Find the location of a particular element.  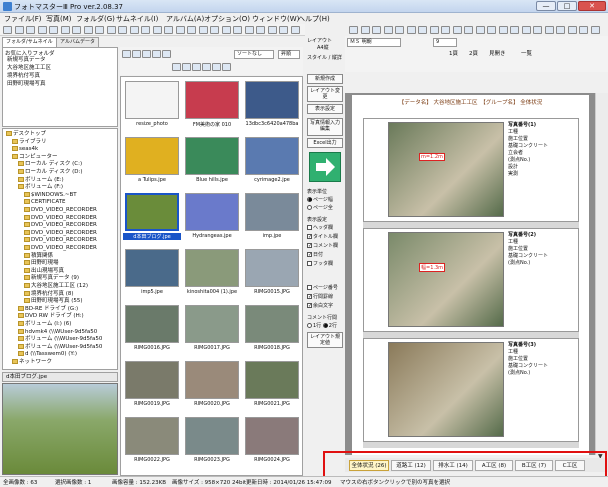

display-unit-page-width: ●ページ幅 is located at coordinates (320, 199).